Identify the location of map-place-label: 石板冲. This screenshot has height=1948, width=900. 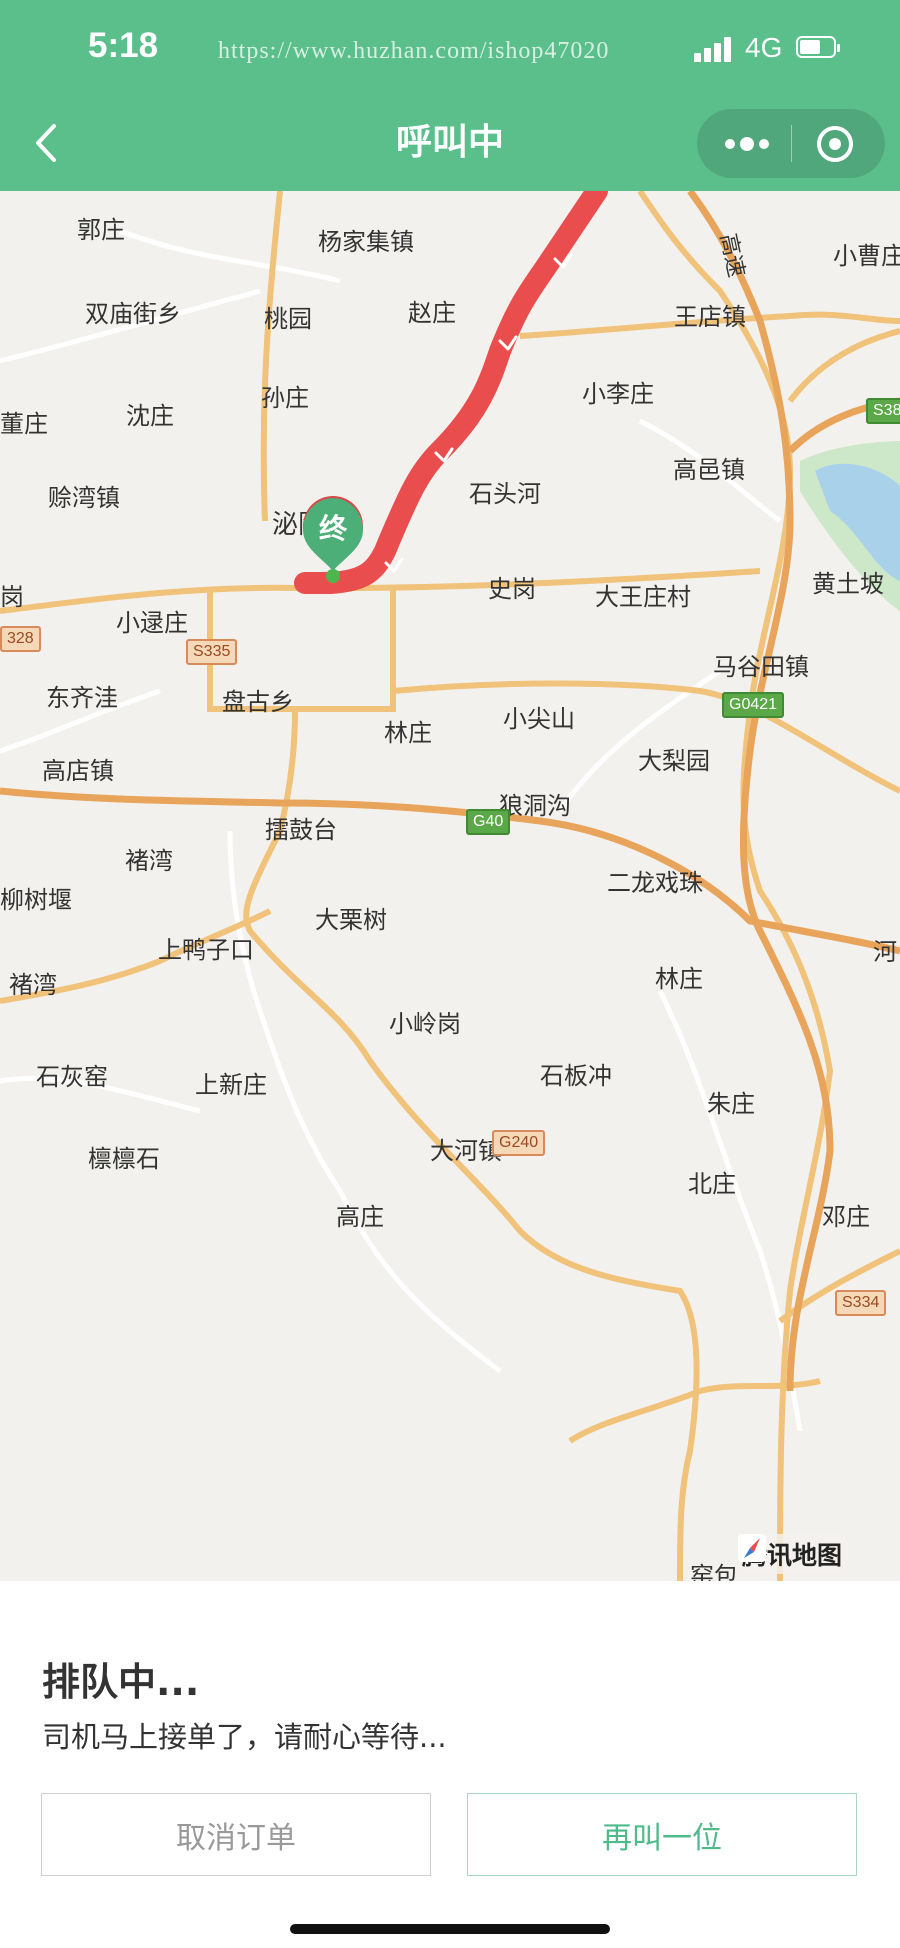
(576, 1076).